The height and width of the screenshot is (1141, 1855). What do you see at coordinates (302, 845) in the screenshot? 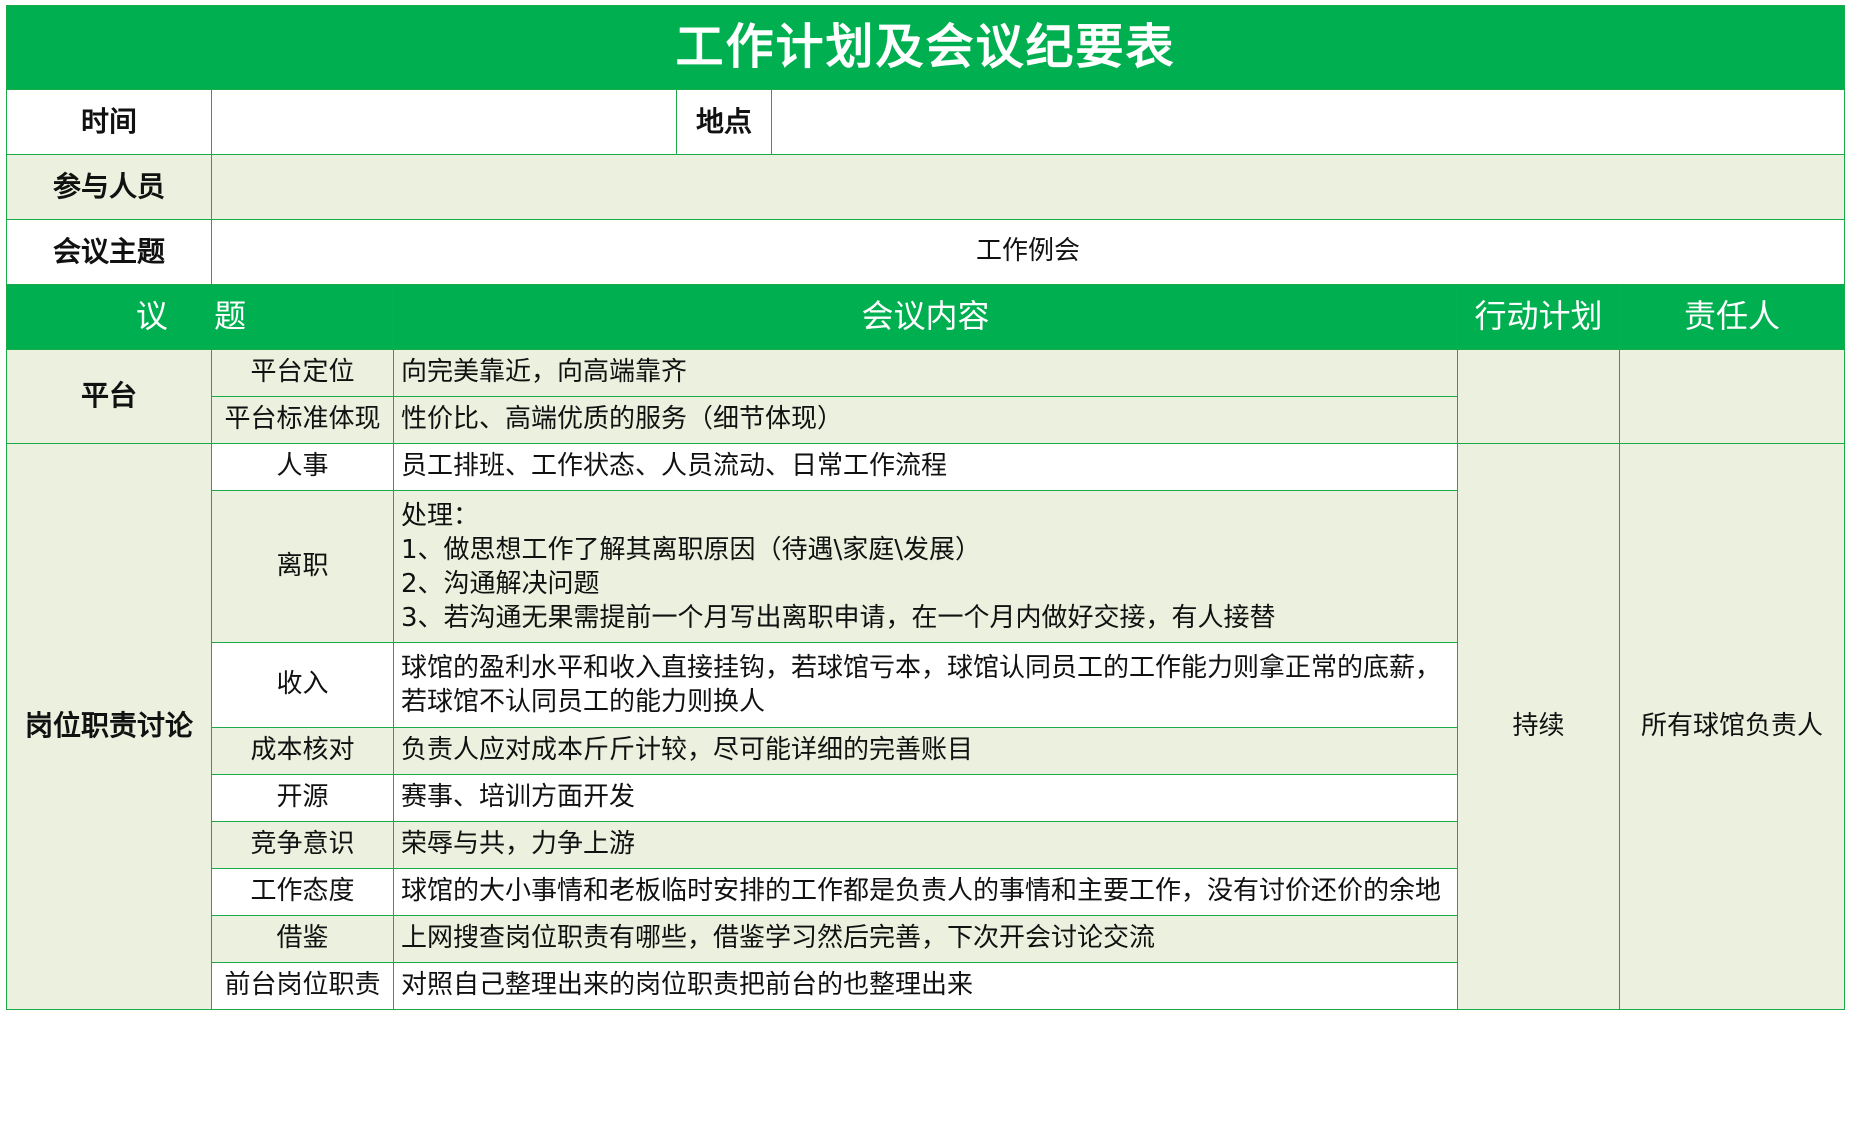
I see `agenda-item: 竞争意识` at bounding box center [302, 845].